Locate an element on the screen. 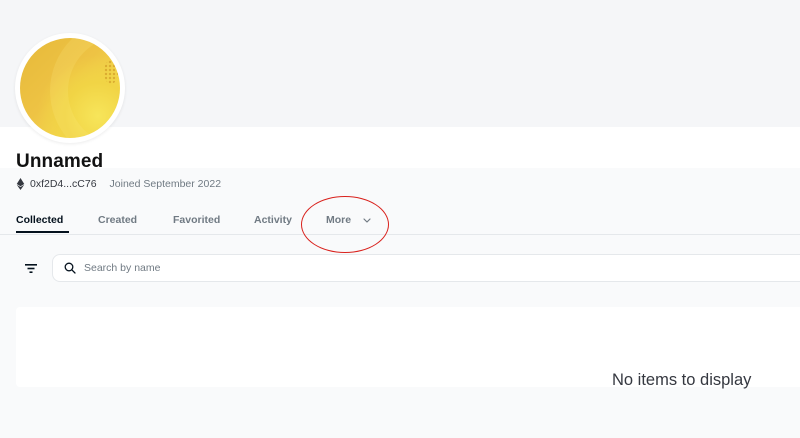 The height and width of the screenshot is (438, 800). avatar-dots is located at coordinates (111, 72).